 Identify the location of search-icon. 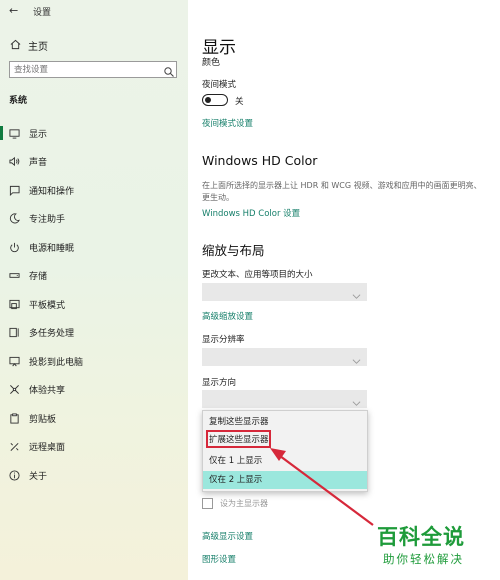
(169, 70).